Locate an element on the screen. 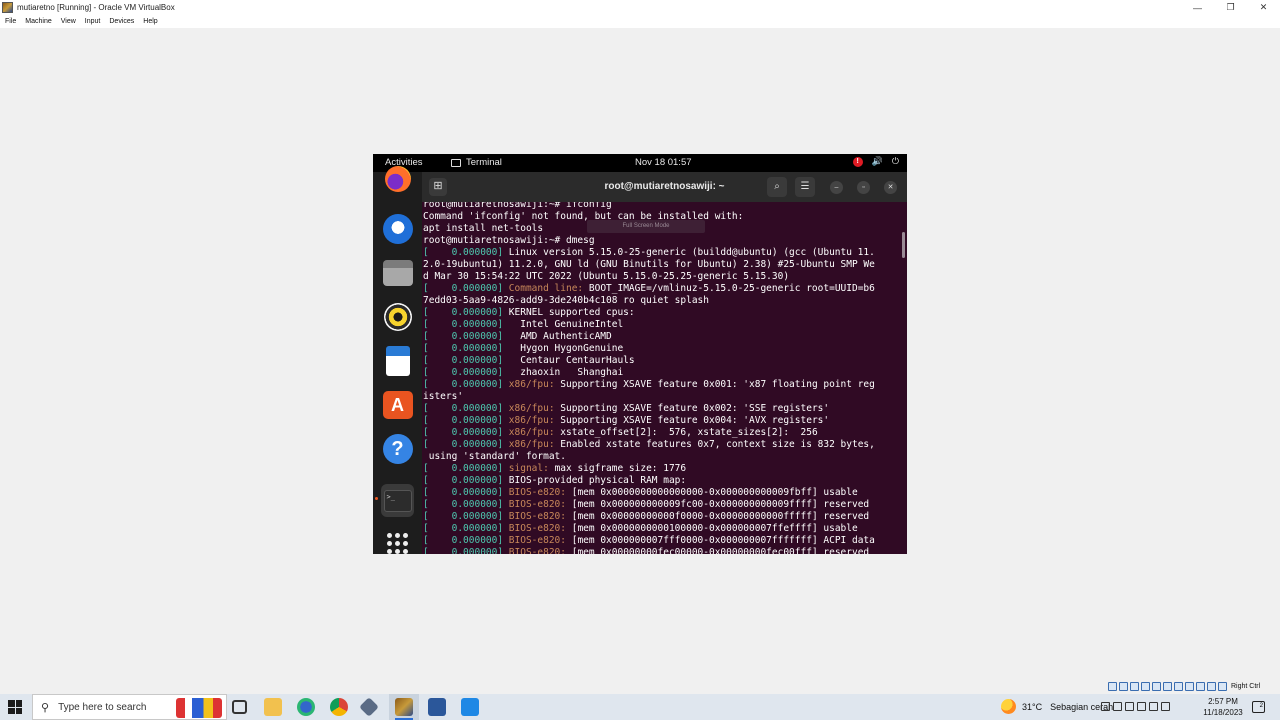 This screenshot has width=1280, height=720. display-icon is located at coordinates (1178, 686).